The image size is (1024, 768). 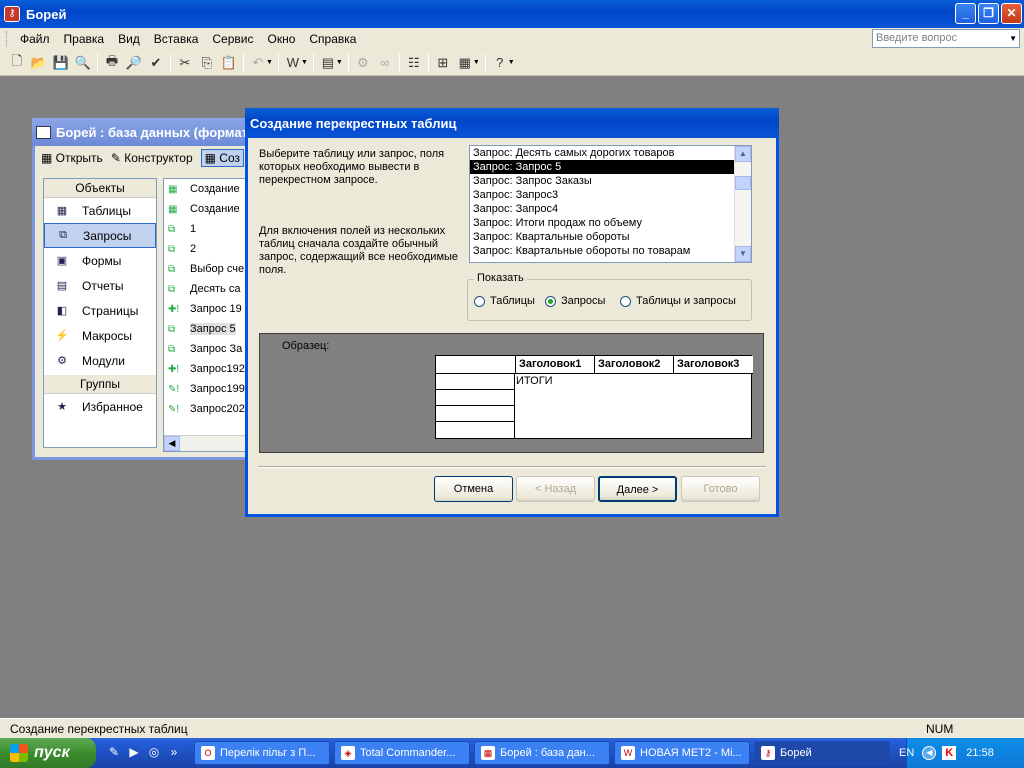 I want to click on chevron-up-icon: ▲, so click(x=743, y=154).